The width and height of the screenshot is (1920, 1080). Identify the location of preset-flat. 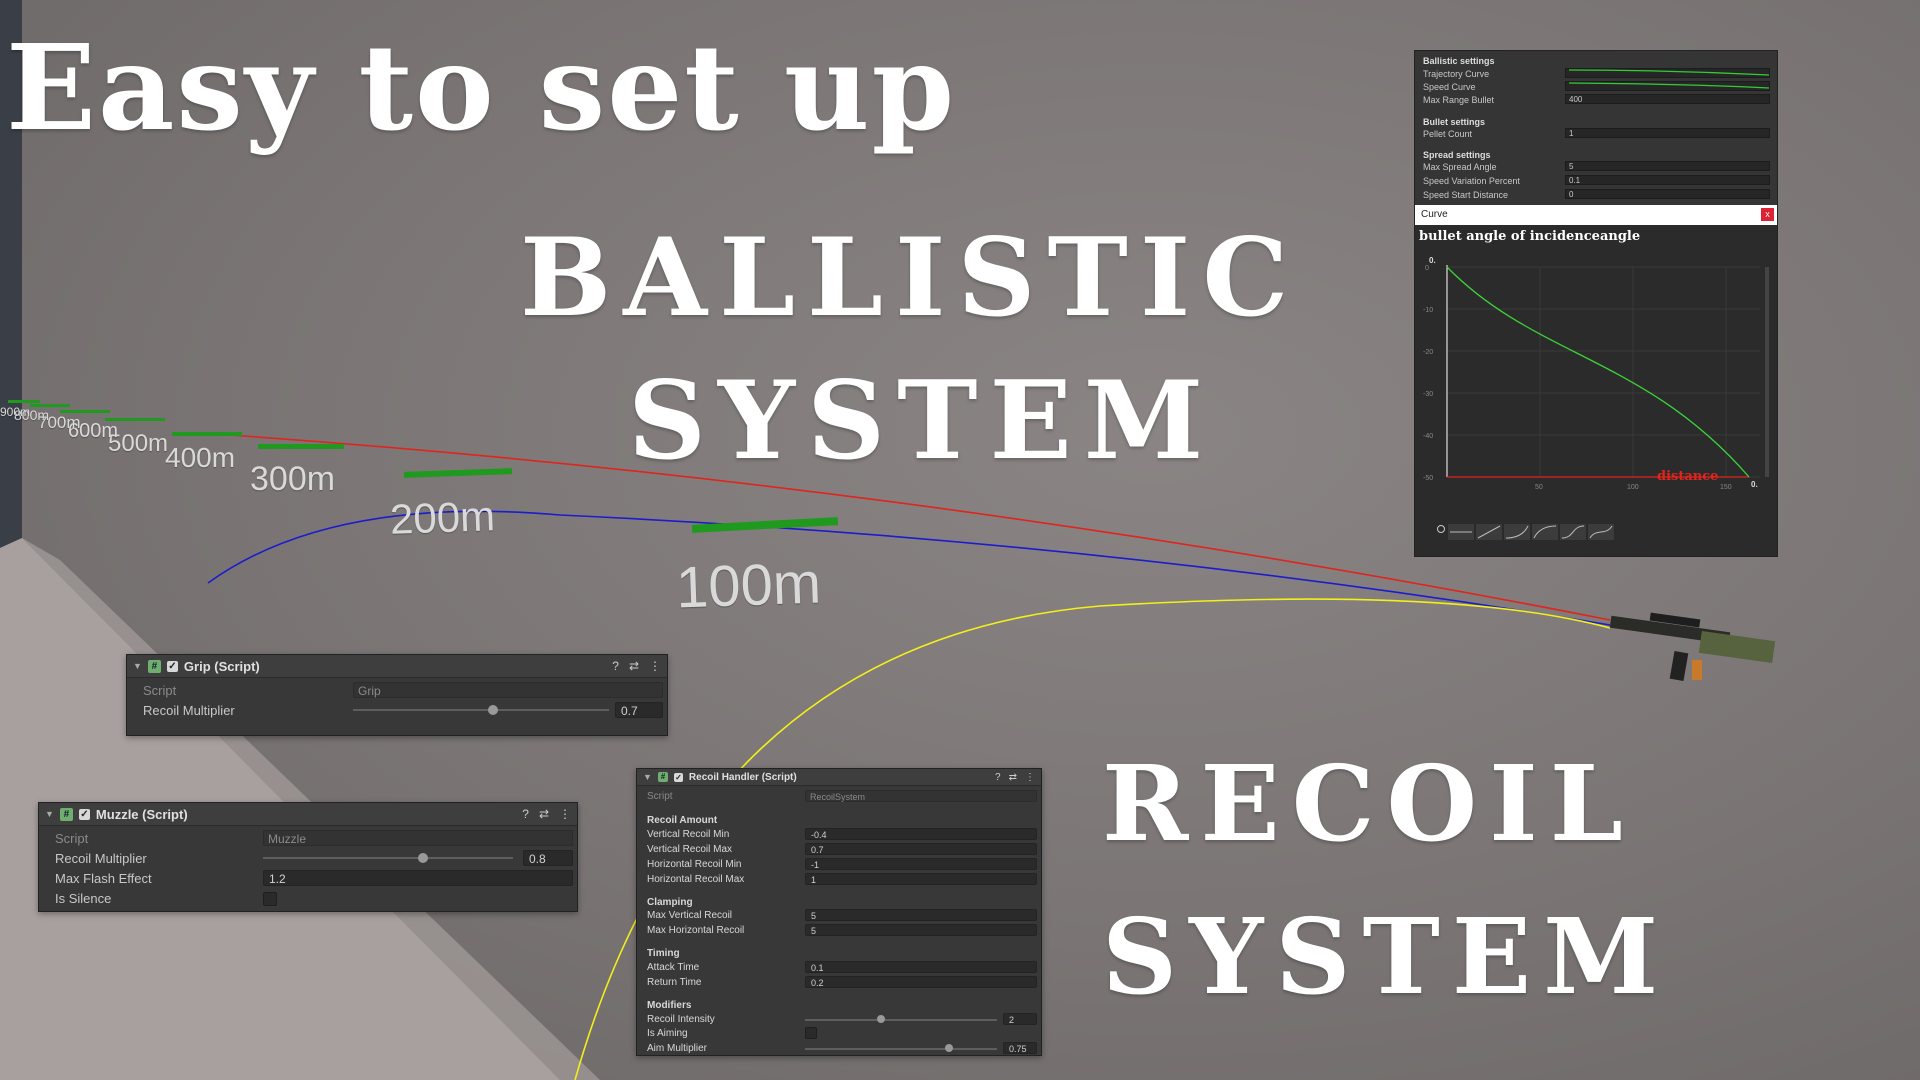
(1461, 532).